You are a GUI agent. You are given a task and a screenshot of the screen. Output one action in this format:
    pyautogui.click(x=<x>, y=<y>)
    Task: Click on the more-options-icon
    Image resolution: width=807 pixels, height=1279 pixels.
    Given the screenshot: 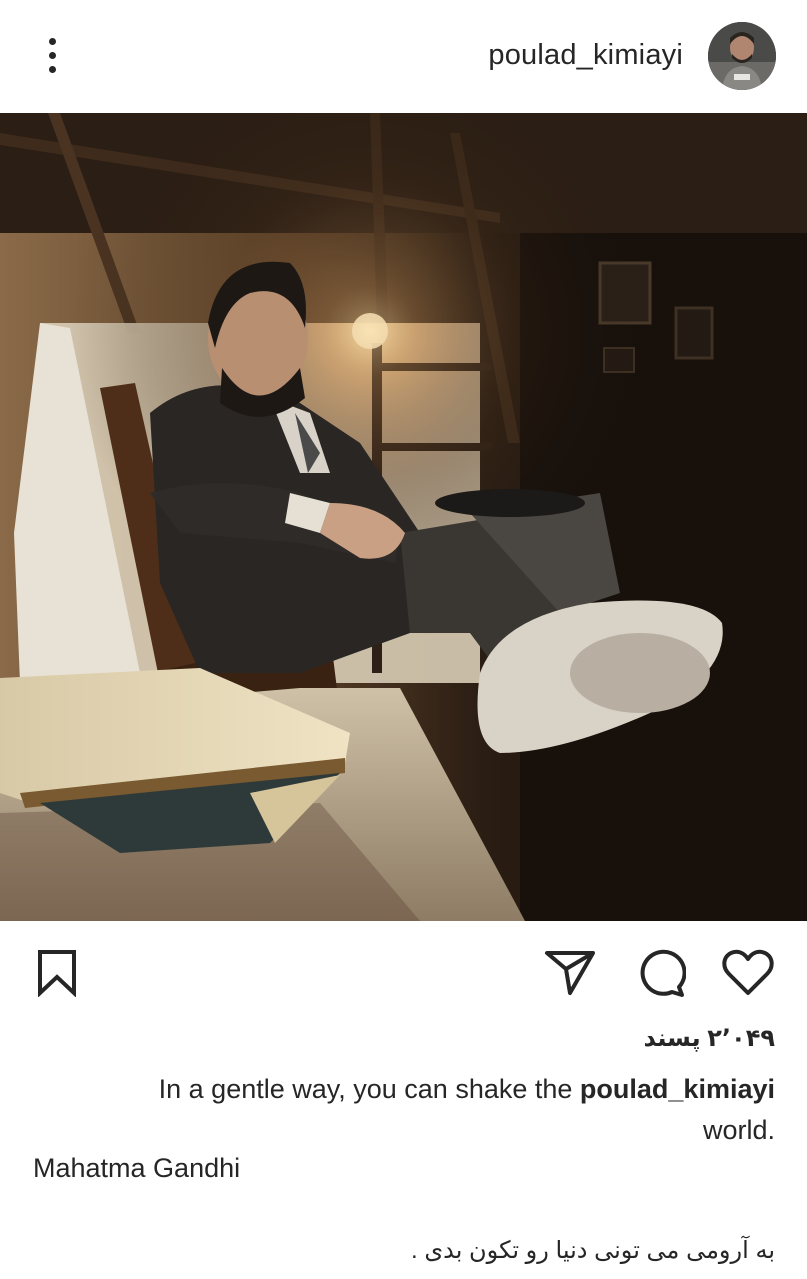 What is the action you would take?
    pyautogui.click(x=52, y=41)
    